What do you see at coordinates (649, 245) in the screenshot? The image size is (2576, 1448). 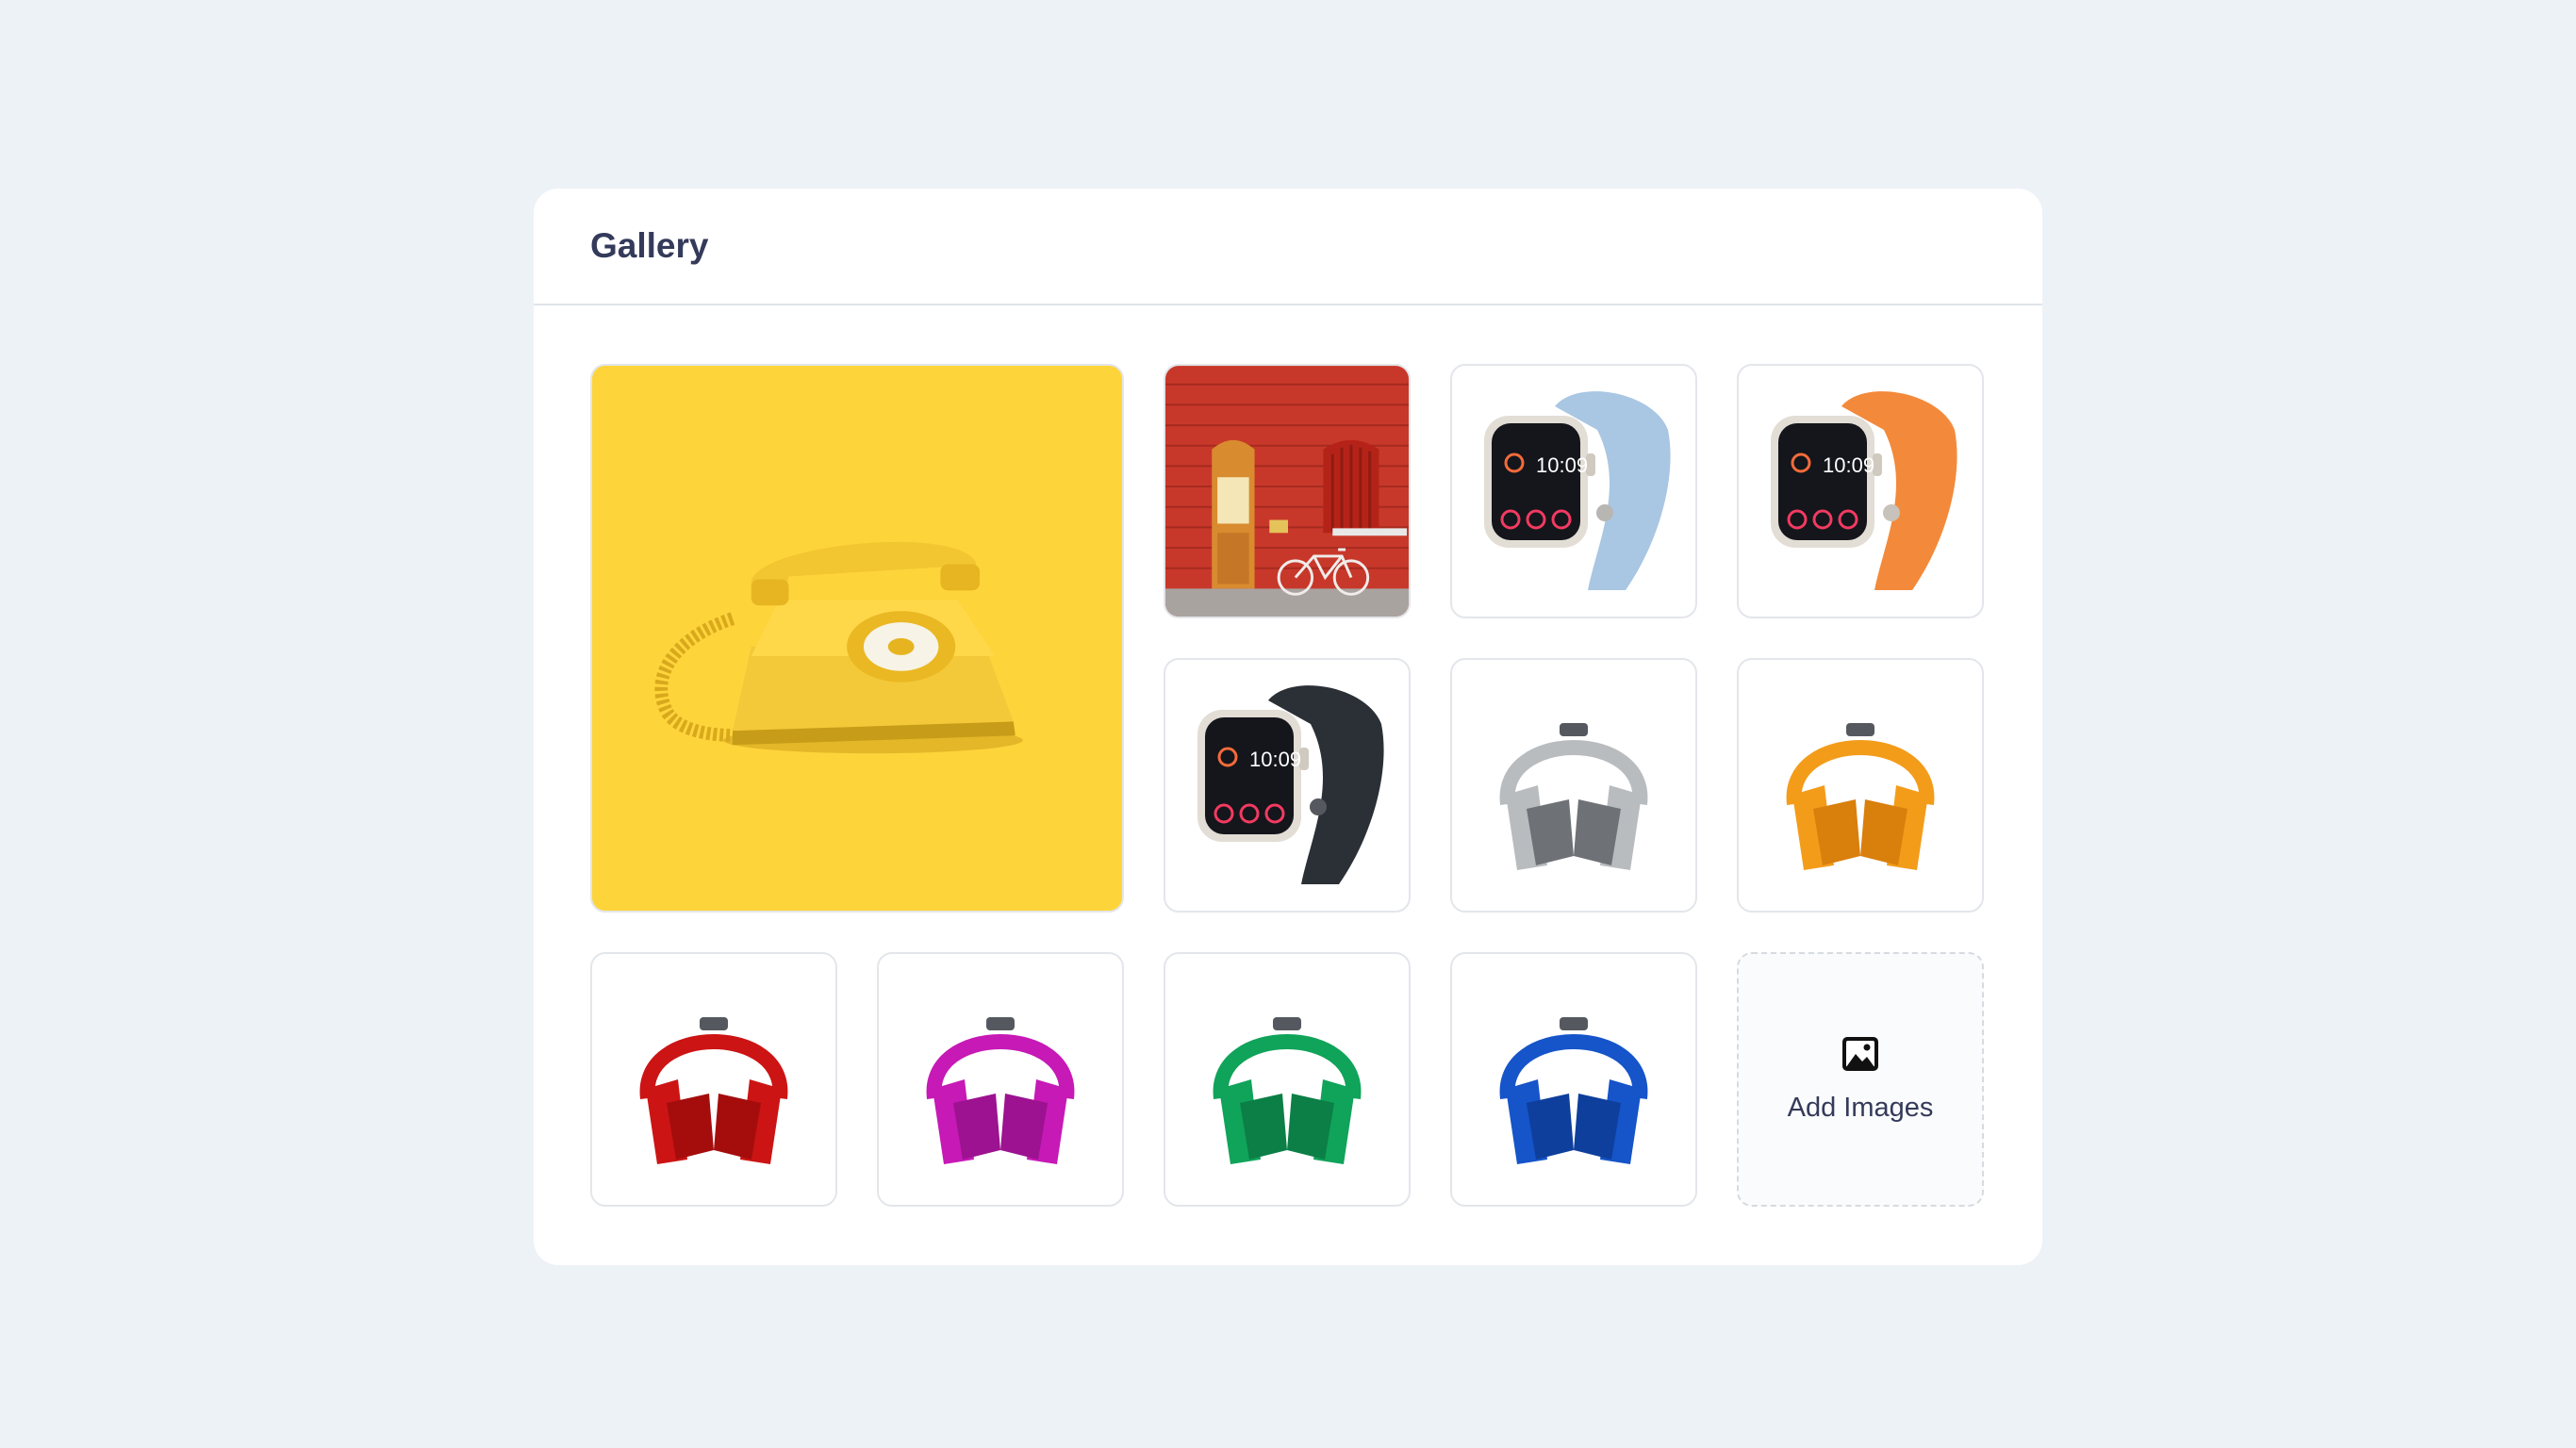 I see `gallery-title: Gallery` at bounding box center [649, 245].